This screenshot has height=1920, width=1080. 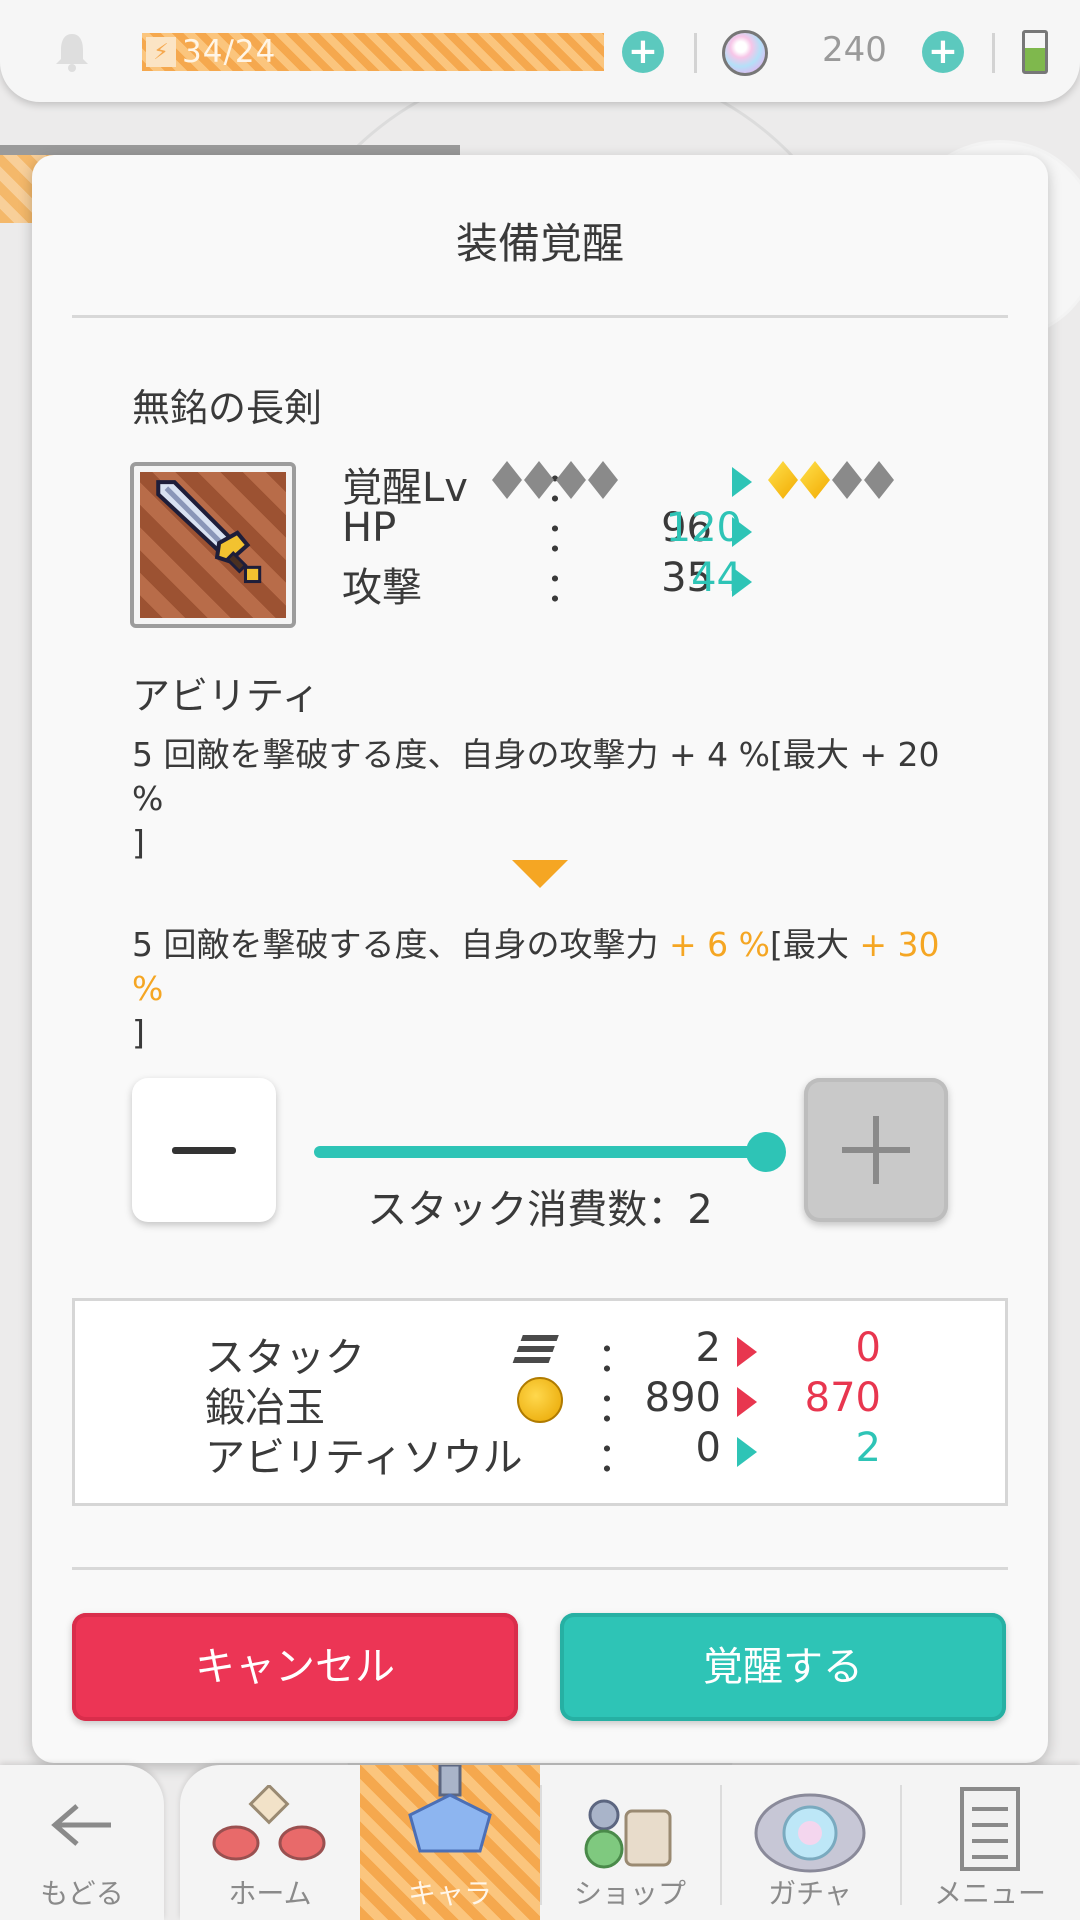 I want to click on cancel-button: キャンセル, so click(x=295, y=1667).